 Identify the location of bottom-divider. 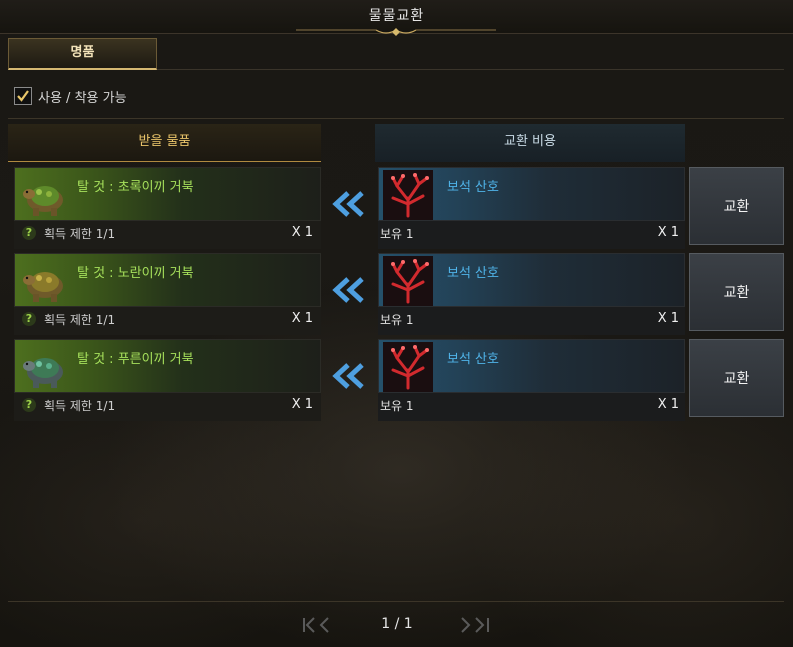
(396, 601).